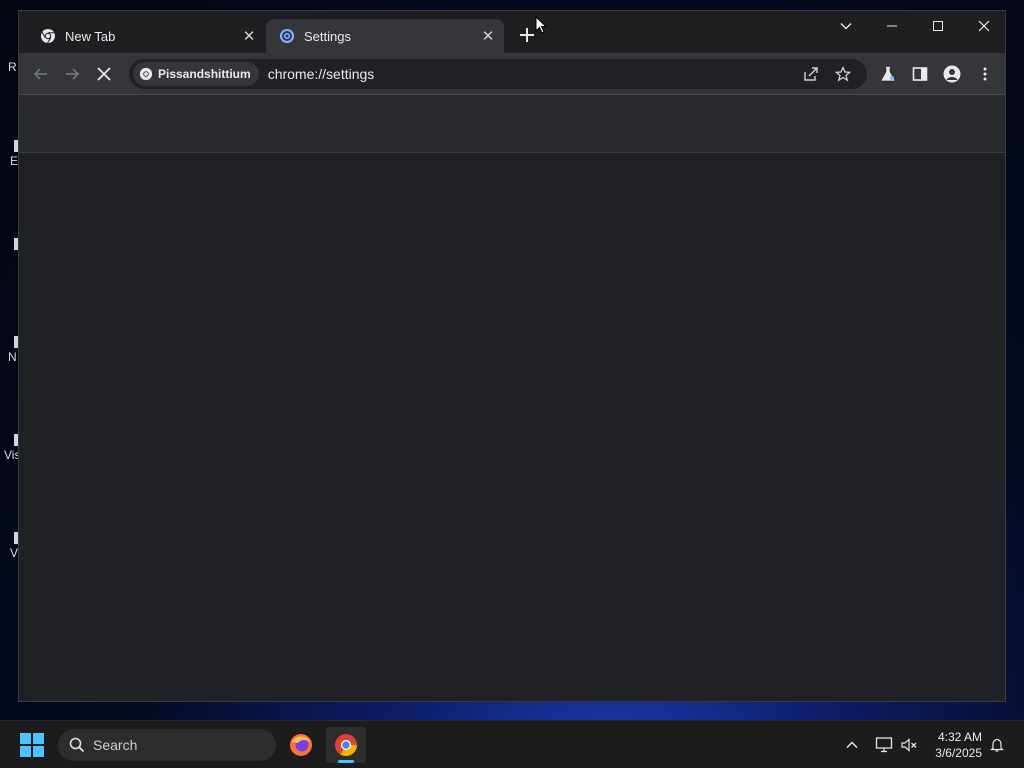 The image size is (1024, 768). I want to click on stop-loading-button, so click(104, 74).